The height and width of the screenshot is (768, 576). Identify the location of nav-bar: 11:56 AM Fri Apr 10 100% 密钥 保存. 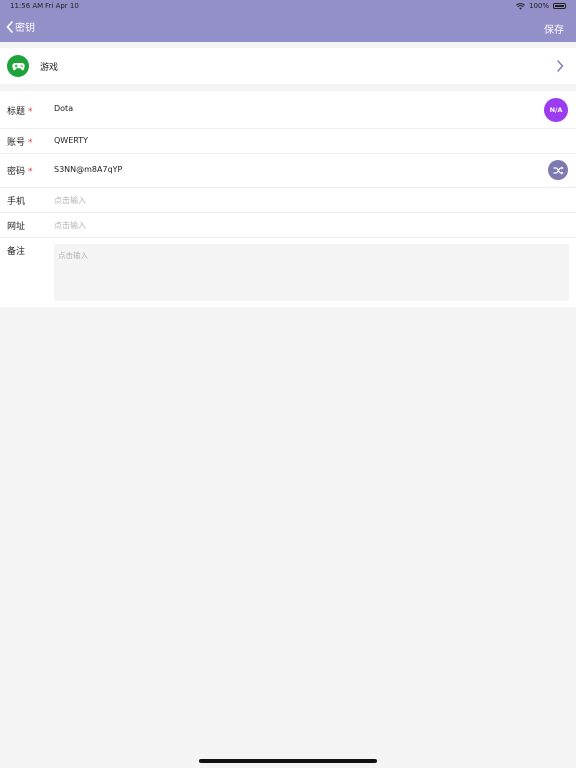
(288, 21).